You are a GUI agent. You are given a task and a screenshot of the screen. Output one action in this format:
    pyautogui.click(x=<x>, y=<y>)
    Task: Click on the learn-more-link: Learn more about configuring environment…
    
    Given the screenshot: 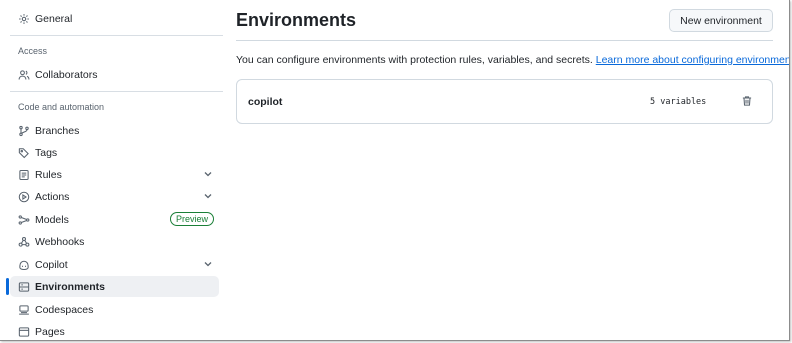 What is the action you would take?
    pyautogui.click(x=692, y=60)
    